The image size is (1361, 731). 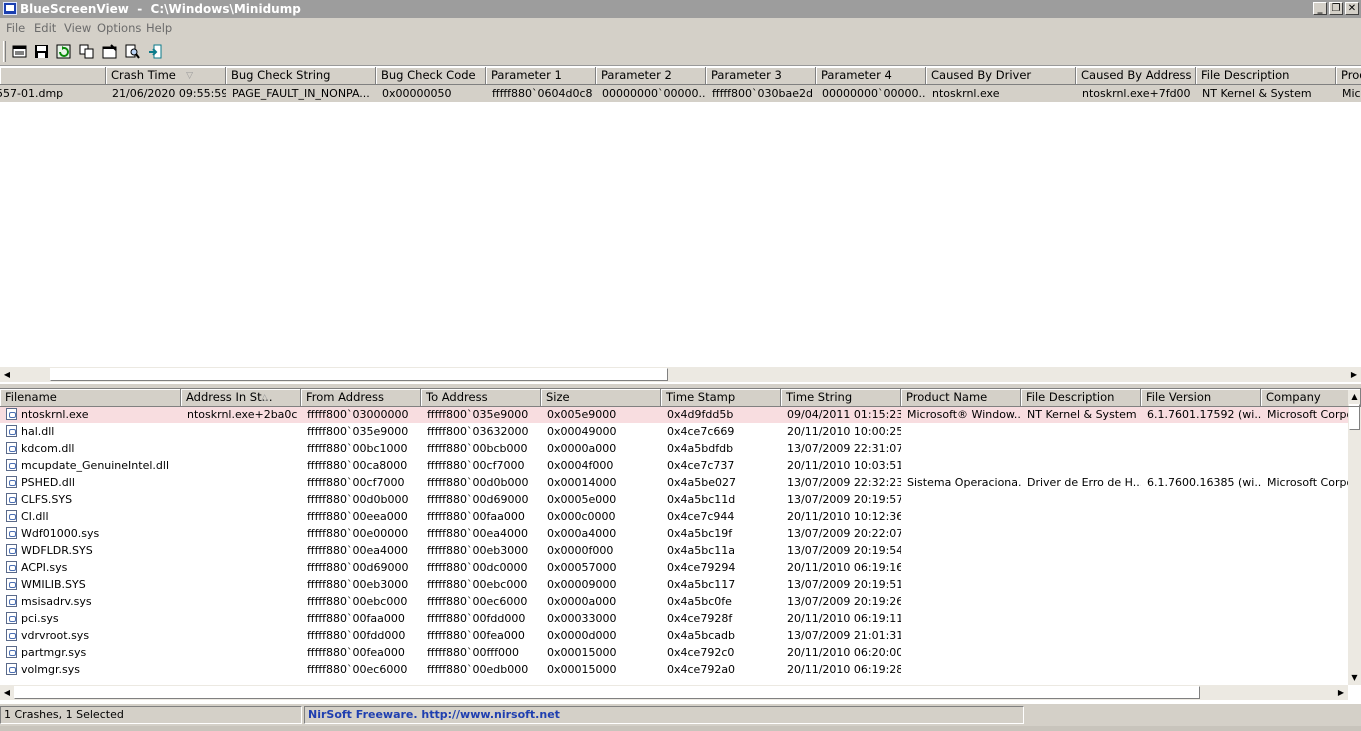 I want to click on column-header-product-name: Product Name, so click(x=961, y=398).